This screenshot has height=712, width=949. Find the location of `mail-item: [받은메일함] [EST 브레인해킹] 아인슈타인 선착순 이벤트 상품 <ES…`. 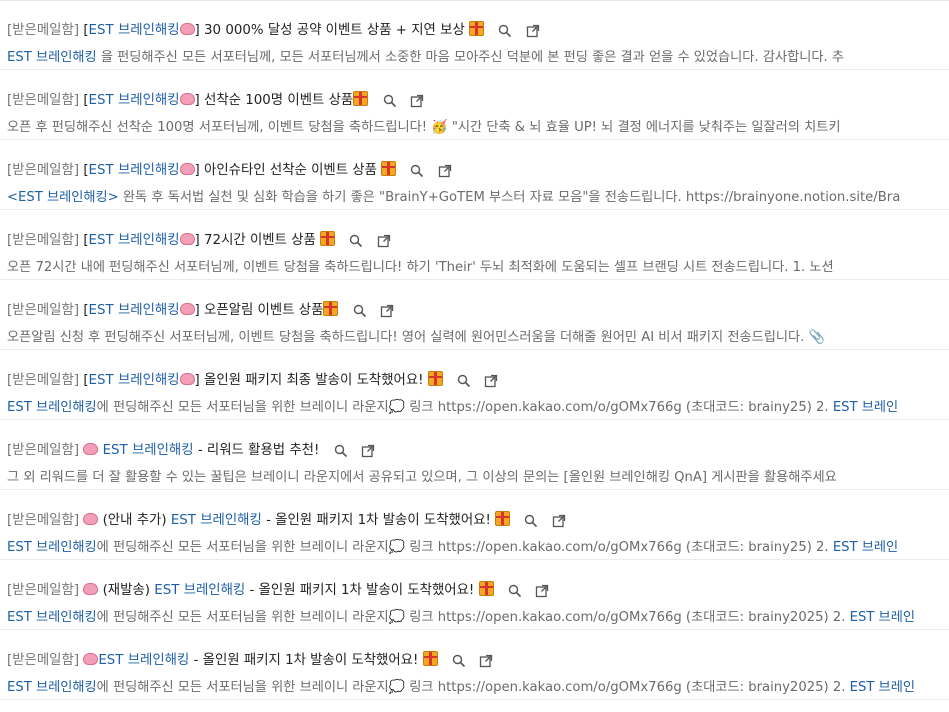

mail-item: [받은메일함] [EST 브레인해킹] 아인슈타인 선착순 이벤트 상품 <ES… is located at coordinates (474, 175).